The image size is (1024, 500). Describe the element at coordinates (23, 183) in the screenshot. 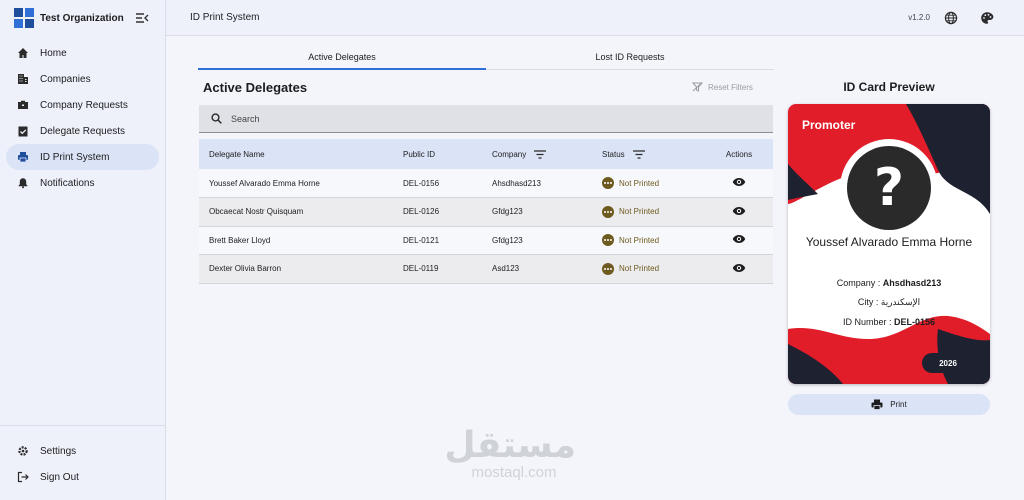

I see `bell-icon` at that location.